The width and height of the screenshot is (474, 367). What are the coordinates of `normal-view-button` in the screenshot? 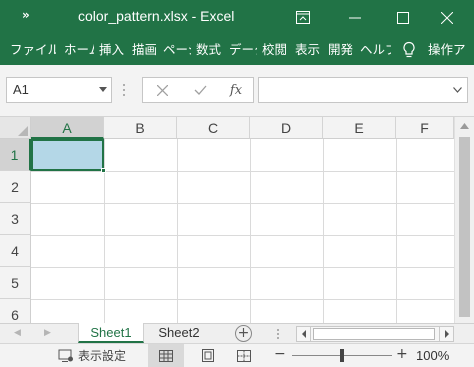 It's located at (166, 355).